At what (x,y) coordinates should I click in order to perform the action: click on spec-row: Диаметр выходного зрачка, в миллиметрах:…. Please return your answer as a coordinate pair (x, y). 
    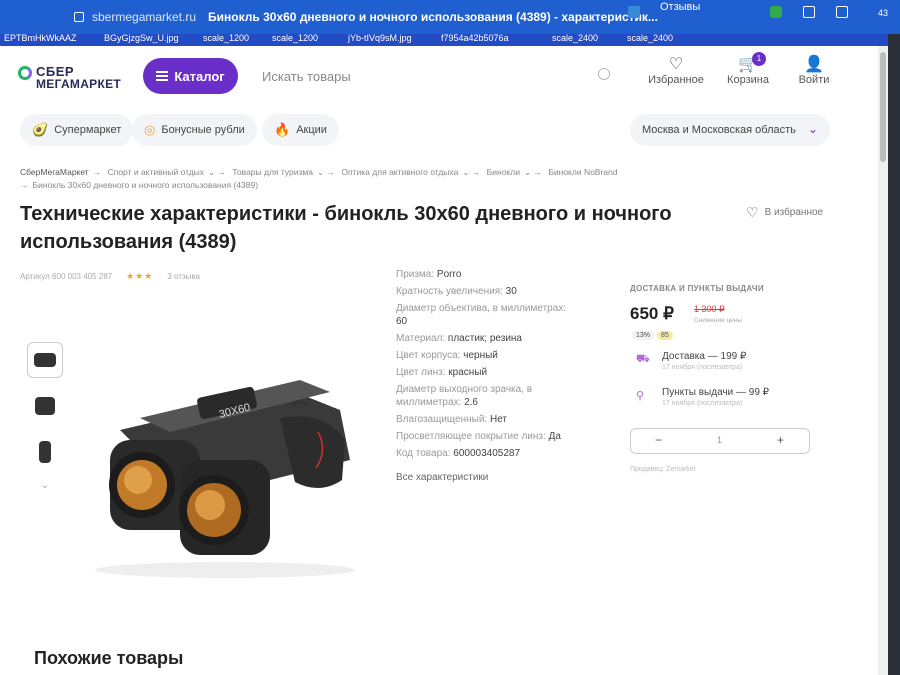
    Looking at the image, I should click on (464, 396).